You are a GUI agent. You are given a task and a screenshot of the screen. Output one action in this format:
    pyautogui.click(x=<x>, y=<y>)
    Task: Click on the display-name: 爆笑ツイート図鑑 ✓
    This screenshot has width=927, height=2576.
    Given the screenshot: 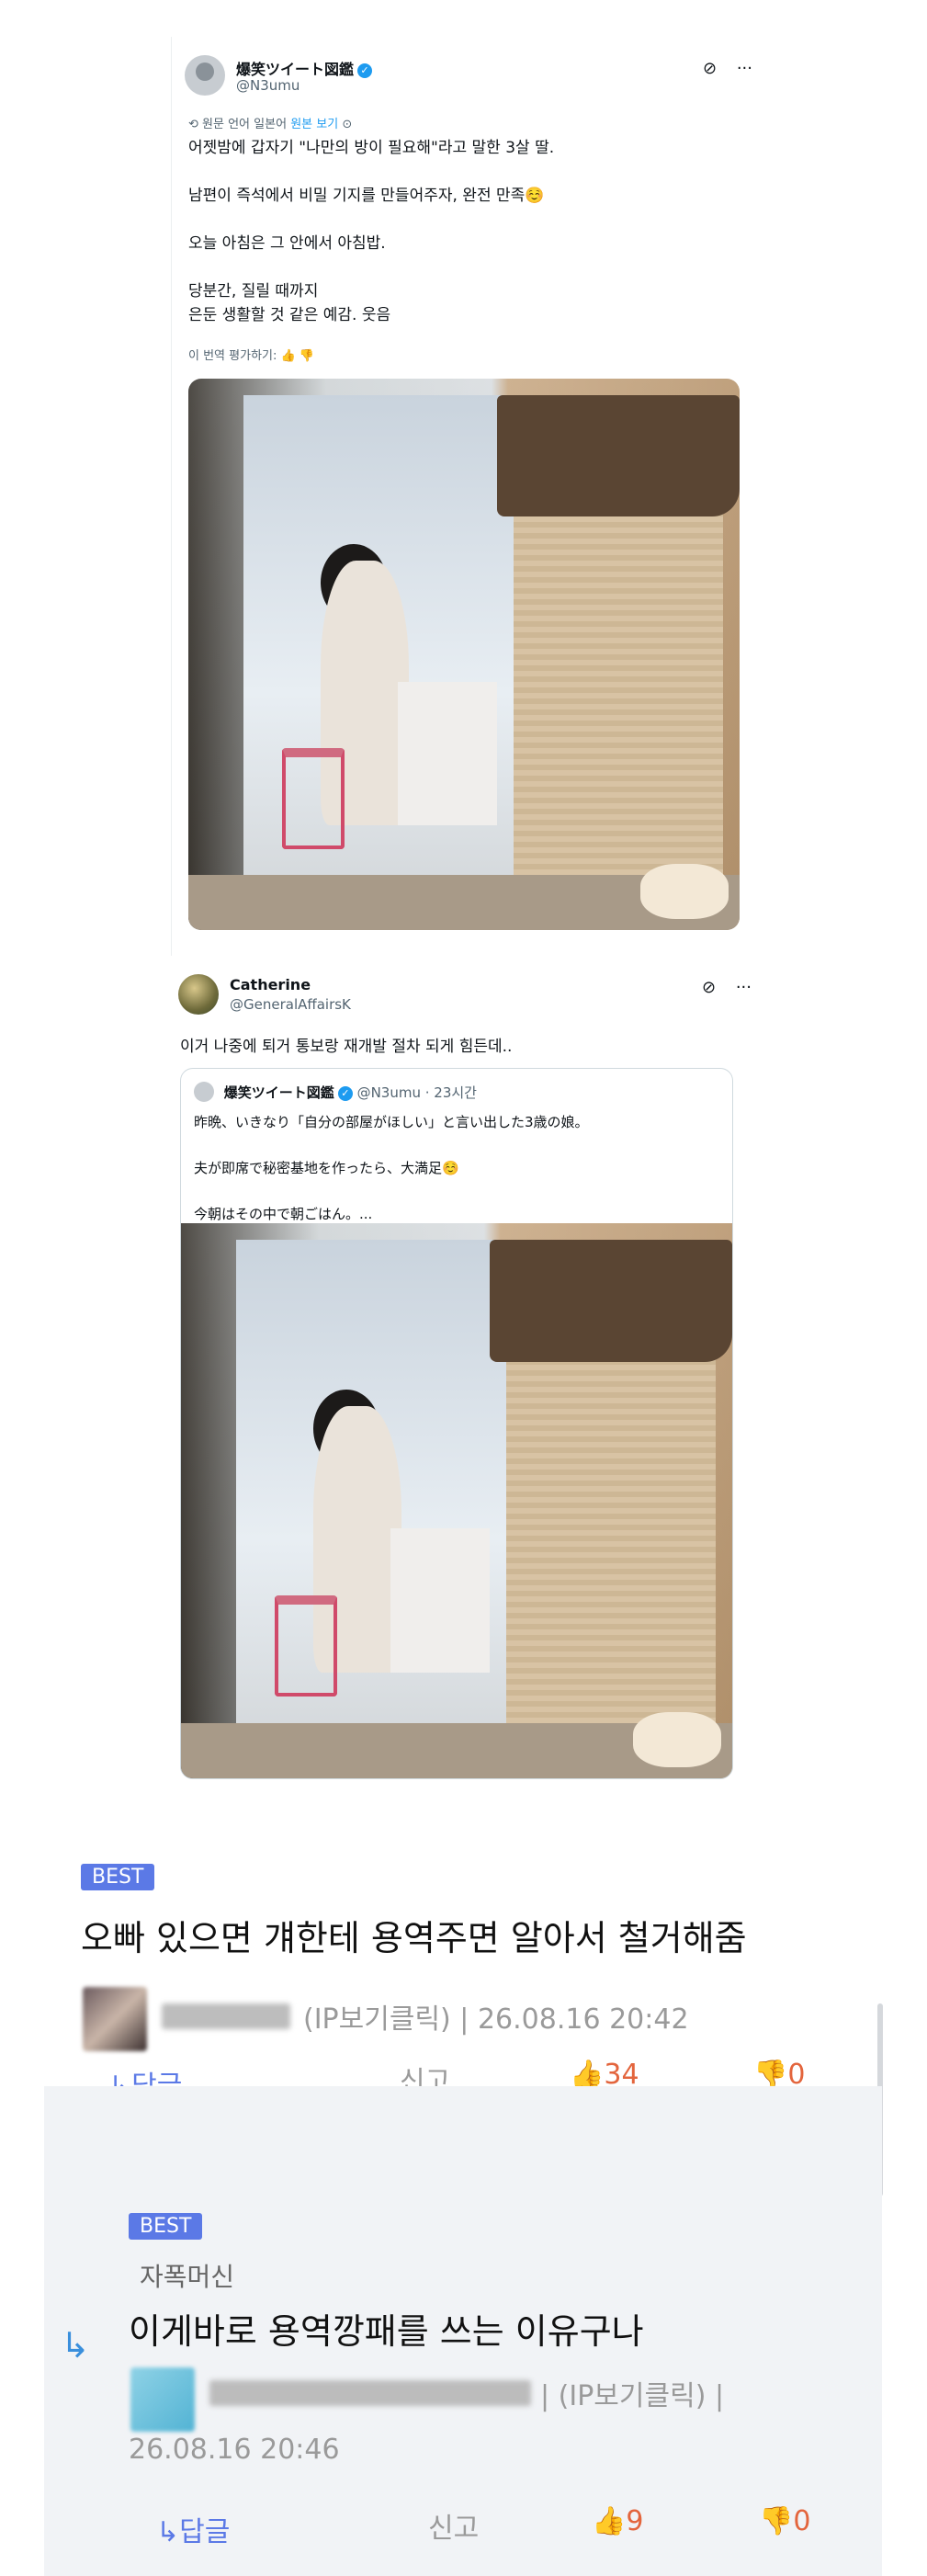 What is the action you would take?
    pyautogui.click(x=304, y=68)
    